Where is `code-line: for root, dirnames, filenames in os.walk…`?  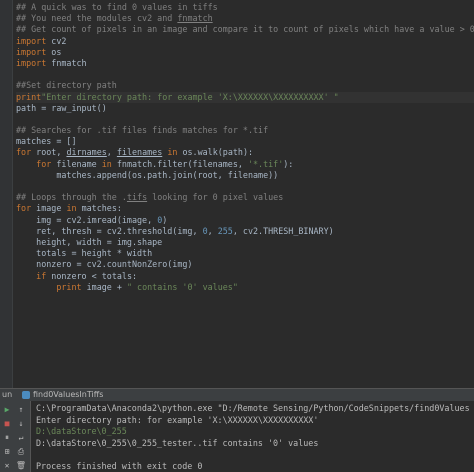 code-line: for root, dirnames, filenames in os.walk… is located at coordinates (245, 152).